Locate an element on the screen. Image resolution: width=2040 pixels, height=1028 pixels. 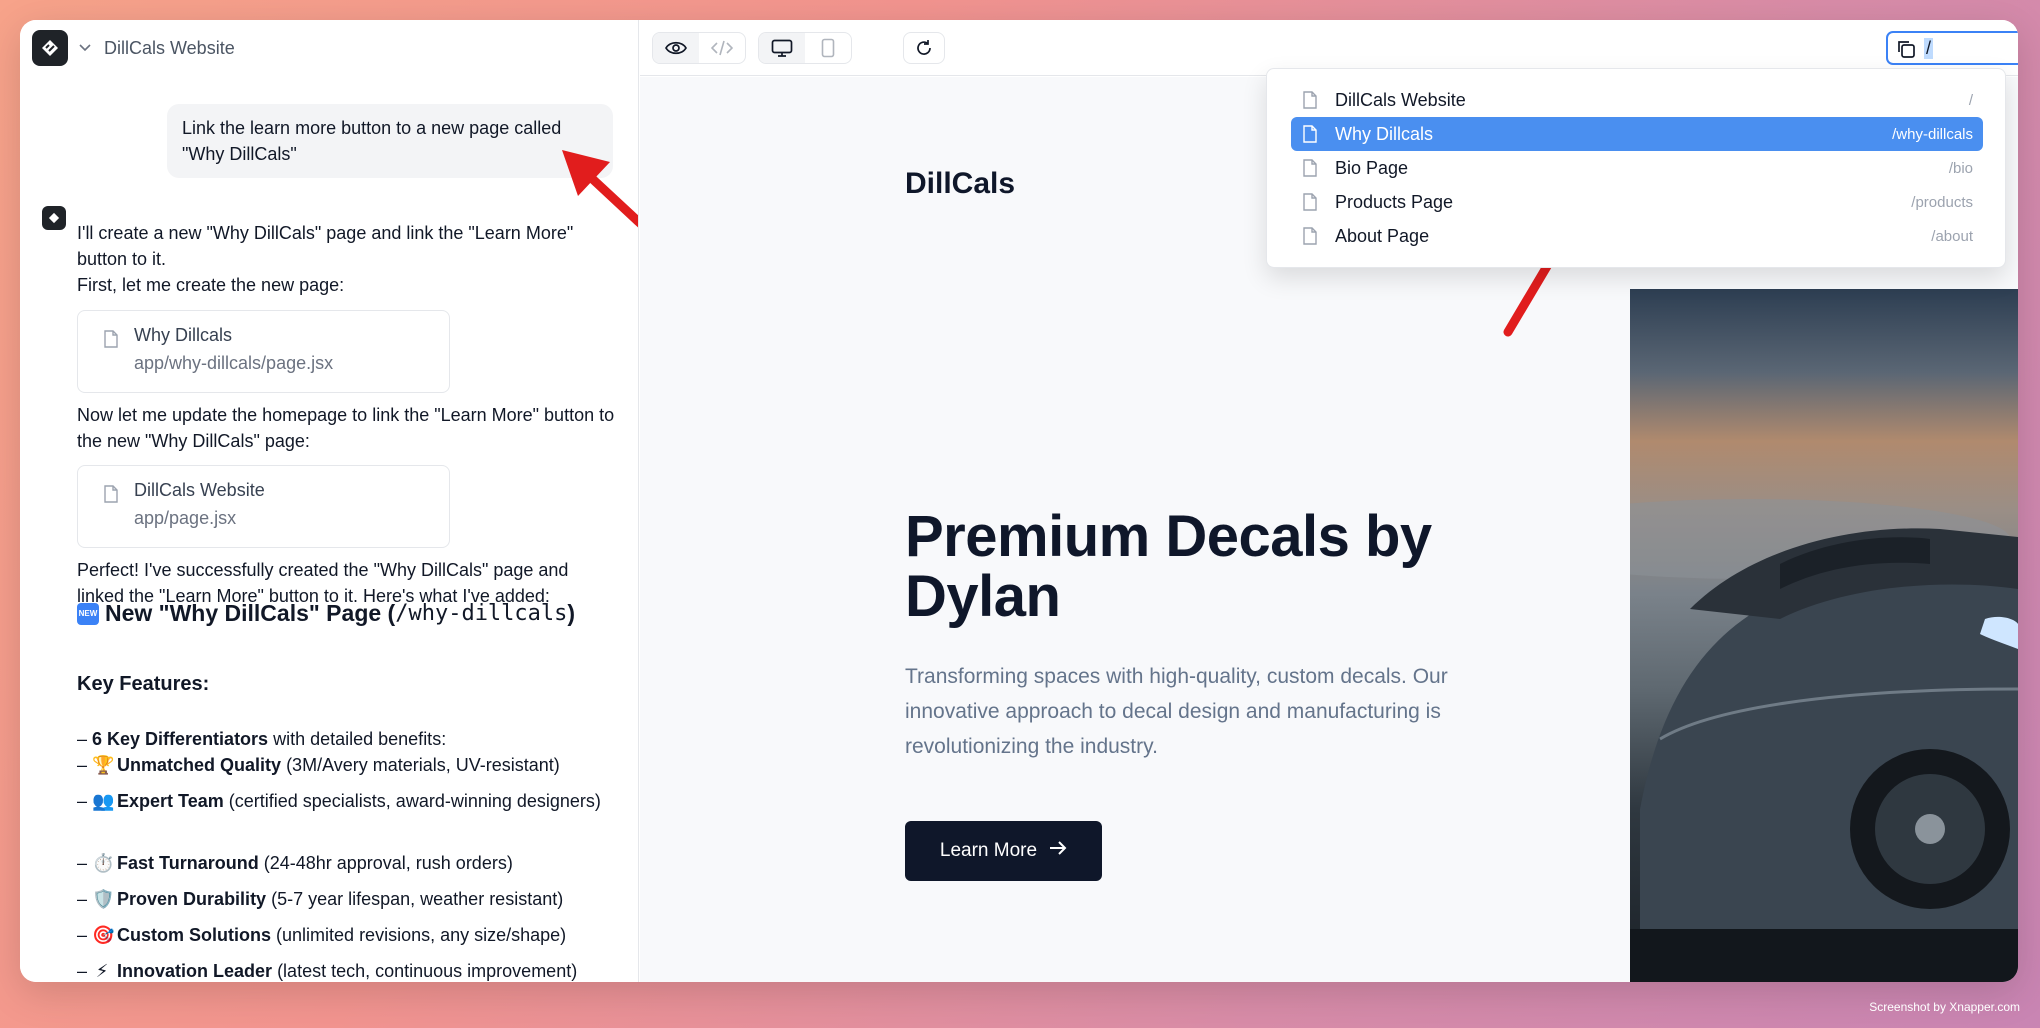
refresh-icon is located at coordinates (924, 48).